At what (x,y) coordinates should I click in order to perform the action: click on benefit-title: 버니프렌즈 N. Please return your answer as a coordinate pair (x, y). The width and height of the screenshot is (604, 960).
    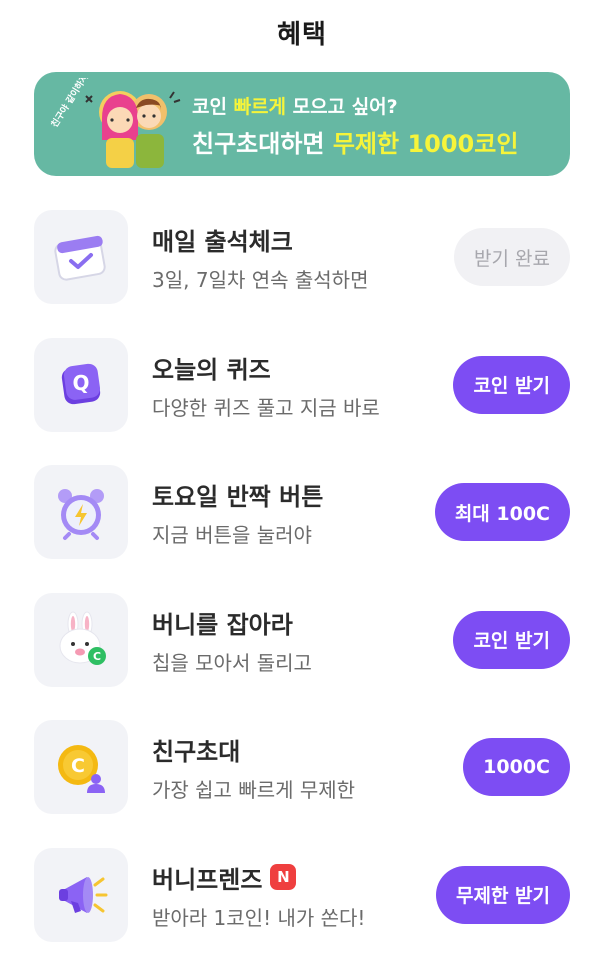
    Looking at the image, I should click on (224, 877).